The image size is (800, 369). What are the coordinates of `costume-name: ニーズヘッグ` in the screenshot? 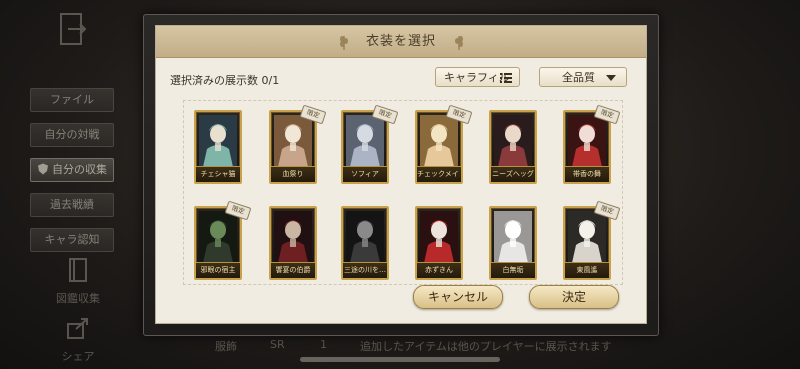 It's located at (513, 174).